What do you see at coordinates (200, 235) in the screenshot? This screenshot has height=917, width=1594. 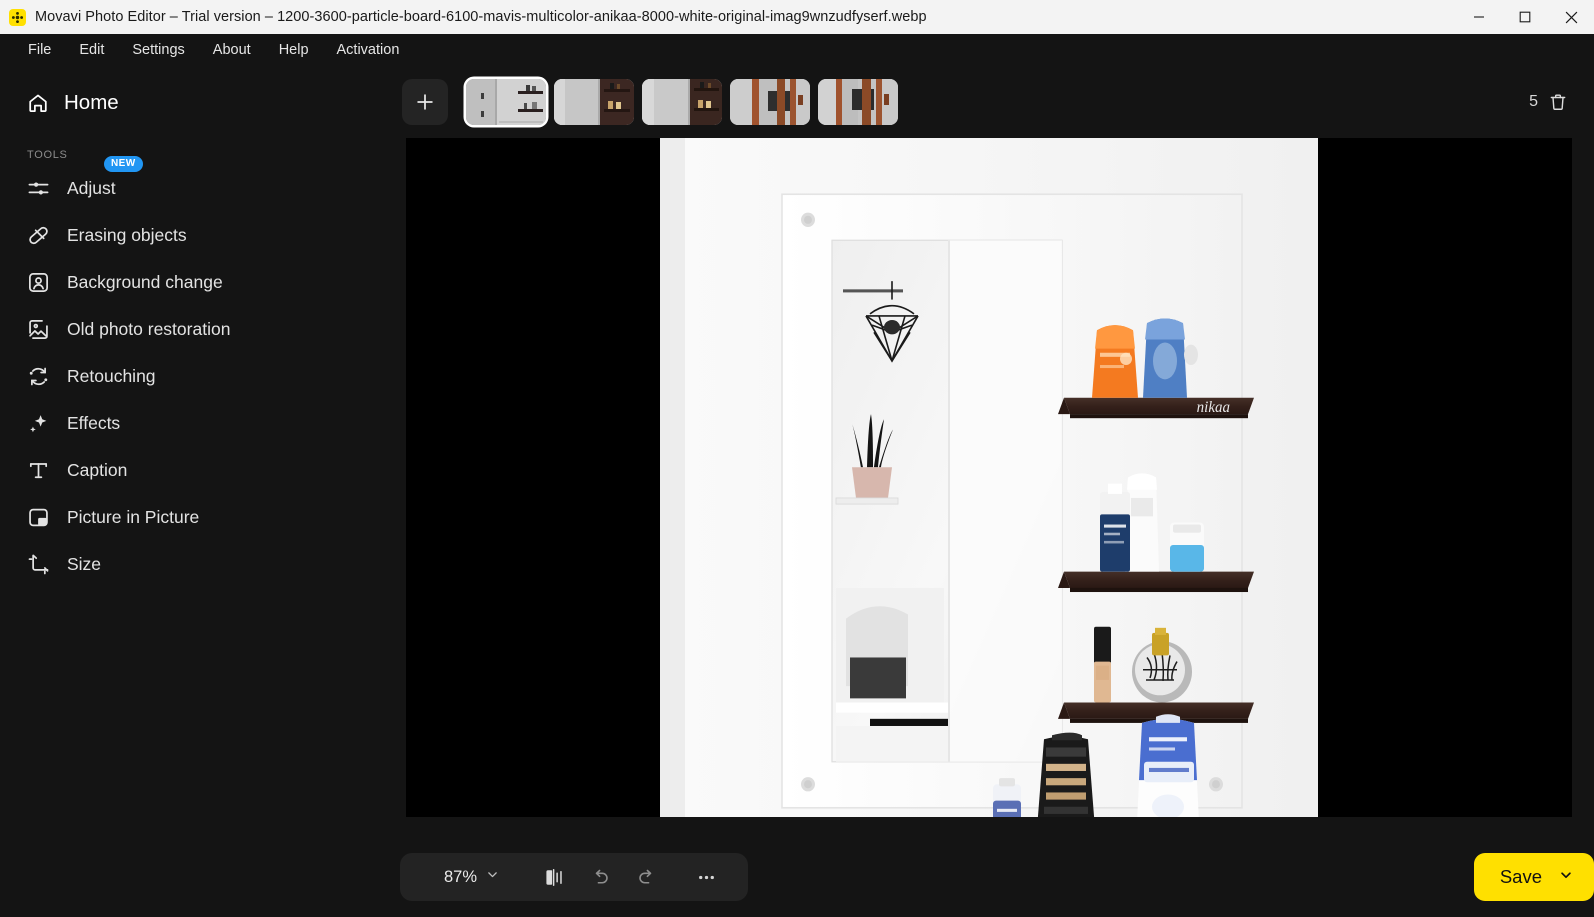 I see `sidebar-item-erasing-objects: Erasing objects` at bounding box center [200, 235].